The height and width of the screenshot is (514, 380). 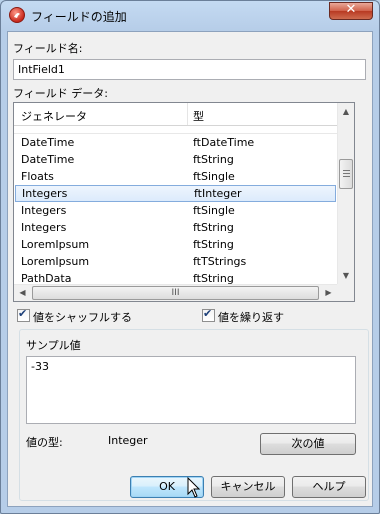 I want to click on horizontal-scroll-thumb: III, so click(x=175, y=293).